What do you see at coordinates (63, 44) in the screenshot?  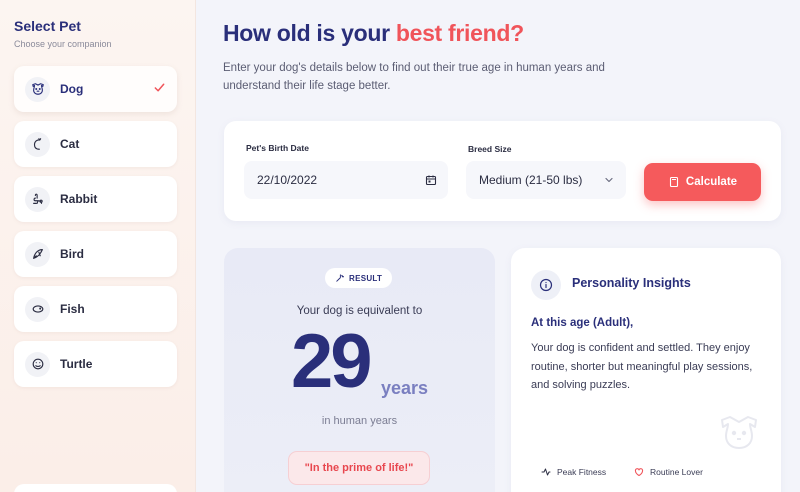 I see `sidebar-subtitle: Choose your companion` at bounding box center [63, 44].